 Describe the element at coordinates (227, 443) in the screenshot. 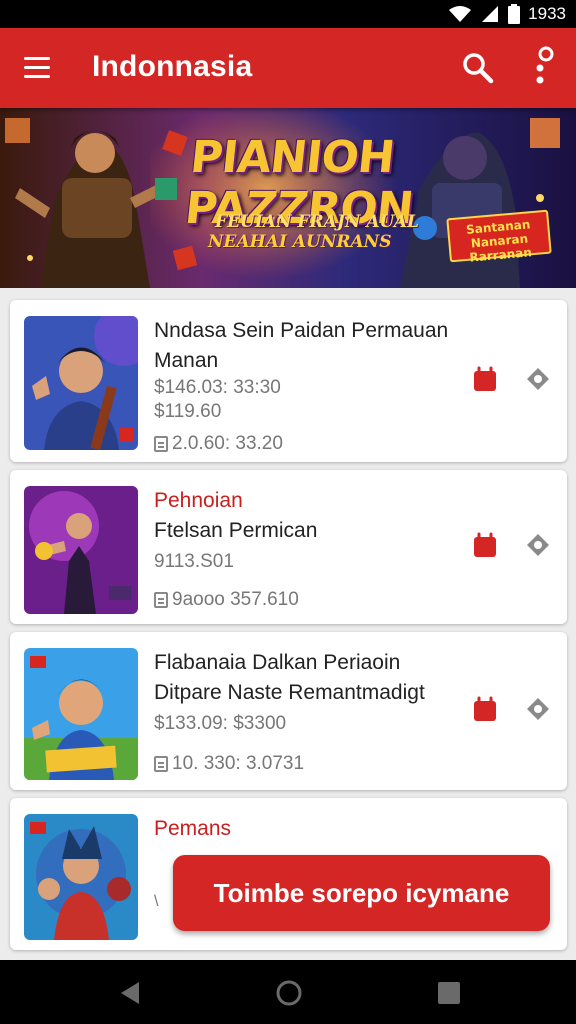

I see `item-meta-text: 2.0.60: 33.20` at that location.